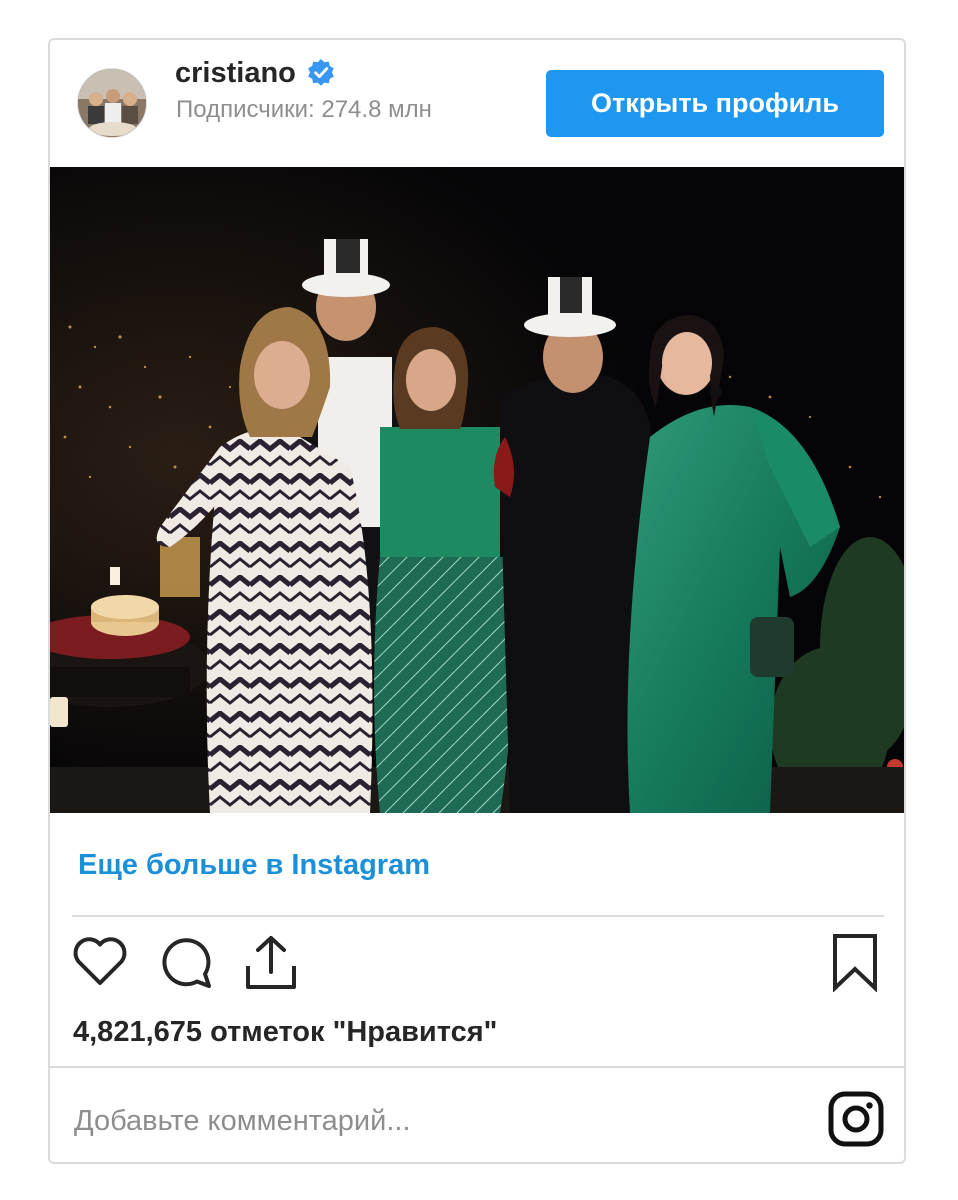 Image resolution: width=958 pixels, height=1200 pixels. Describe the element at coordinates (856, 1119) in the screenshot. I see `instagram-logo-icon` at that location.